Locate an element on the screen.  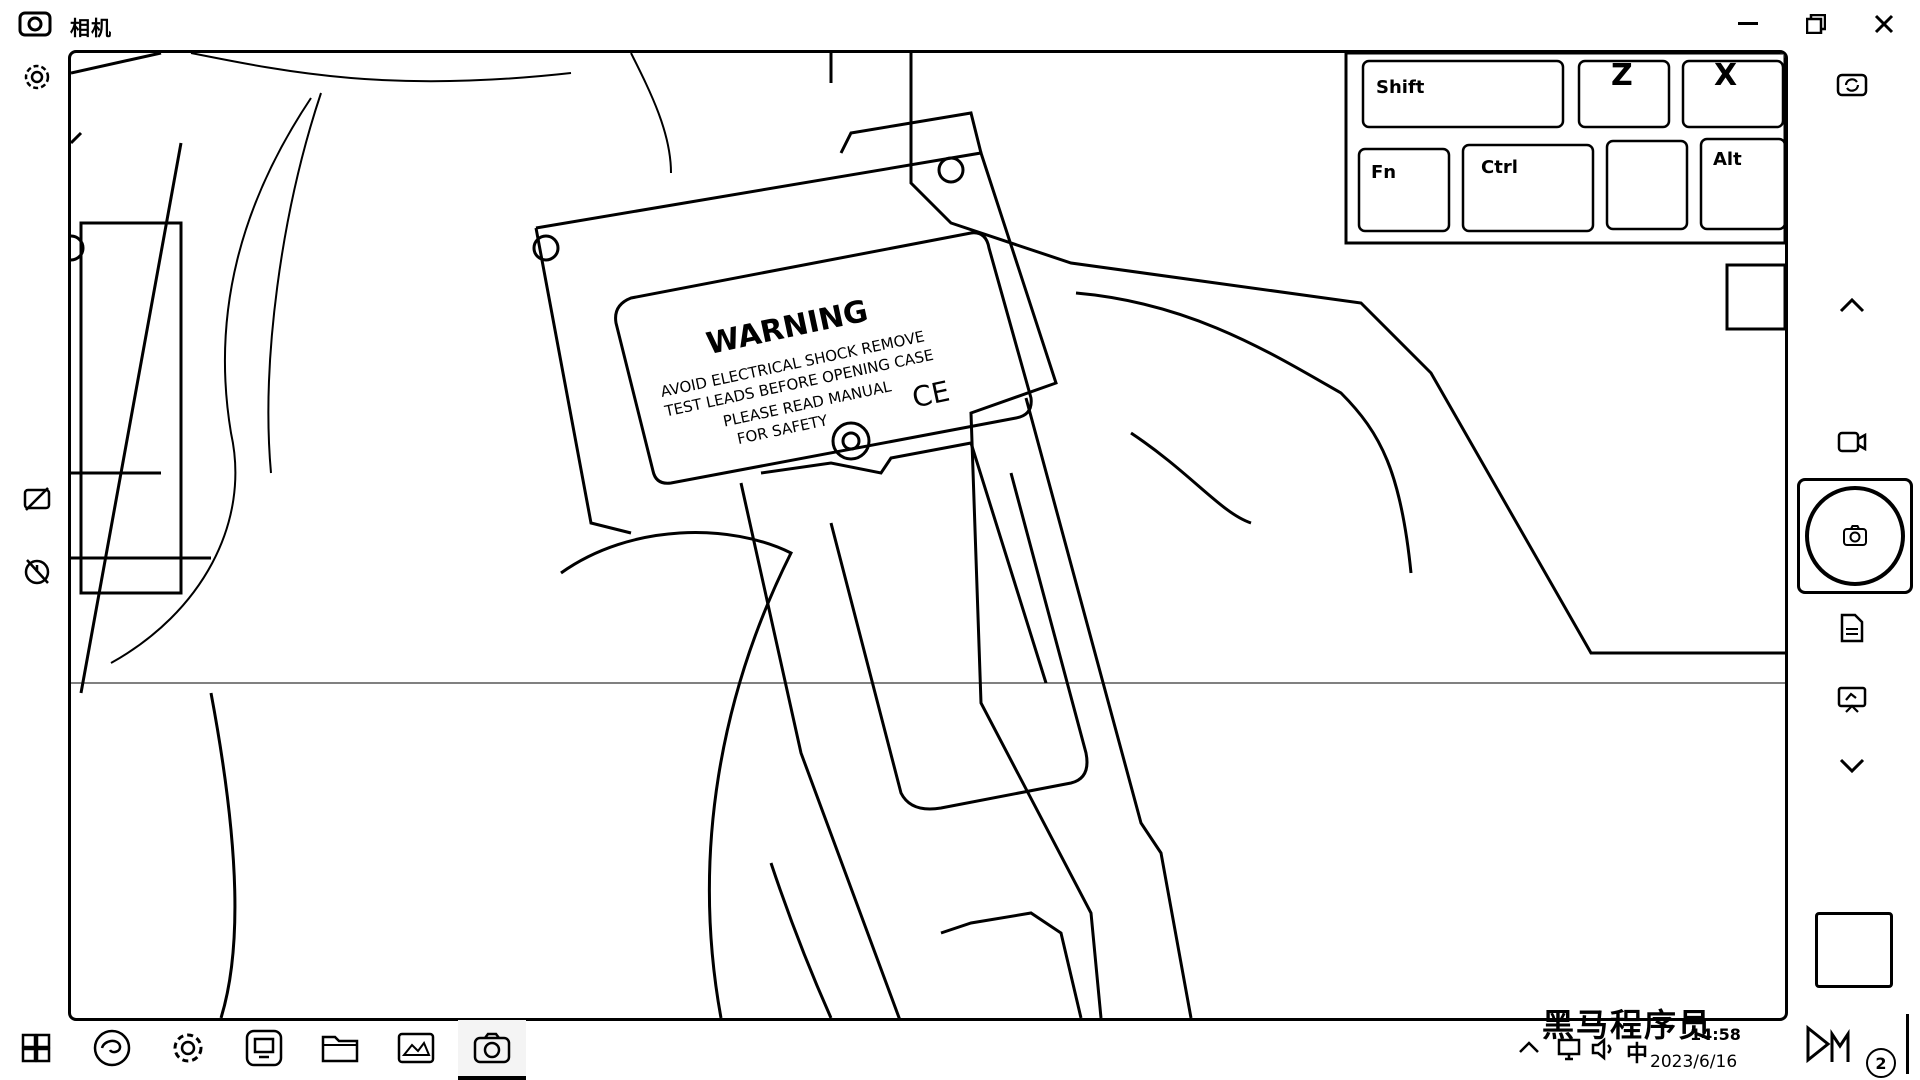
start-button is located at coordinates (36, 1048).